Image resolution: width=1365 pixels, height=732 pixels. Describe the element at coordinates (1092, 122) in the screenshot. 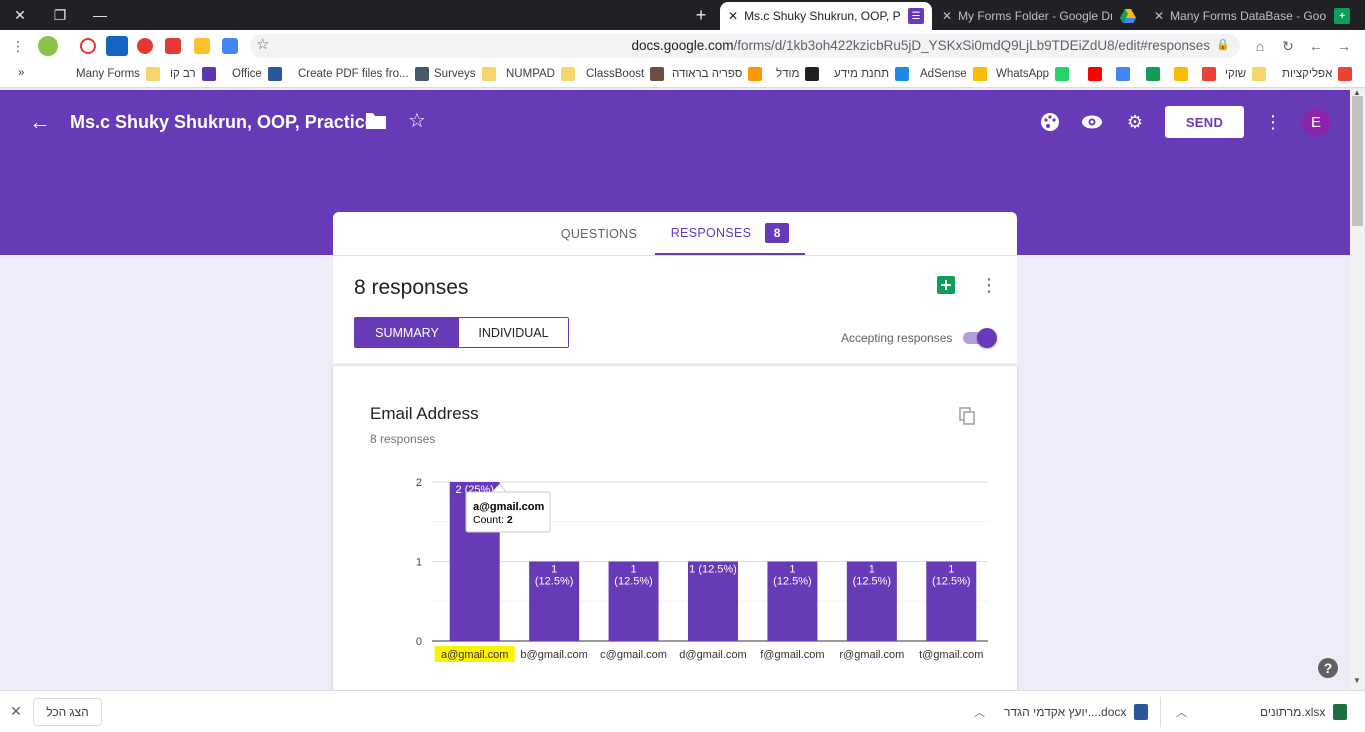

I see `preview-eye-icon` at that location.